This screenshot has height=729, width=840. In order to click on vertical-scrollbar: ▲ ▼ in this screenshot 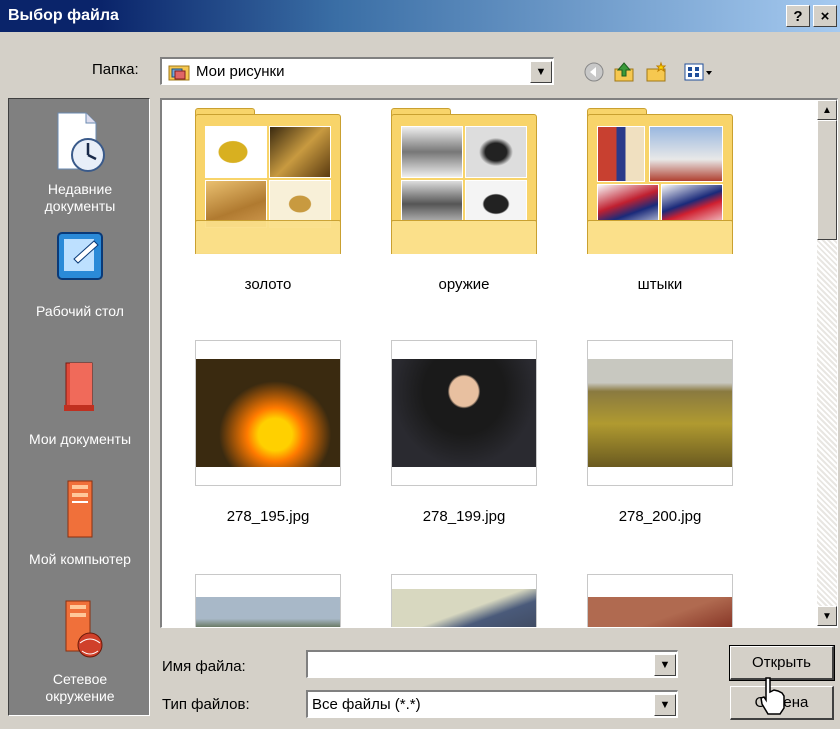, I will do `click(827, 363)`.